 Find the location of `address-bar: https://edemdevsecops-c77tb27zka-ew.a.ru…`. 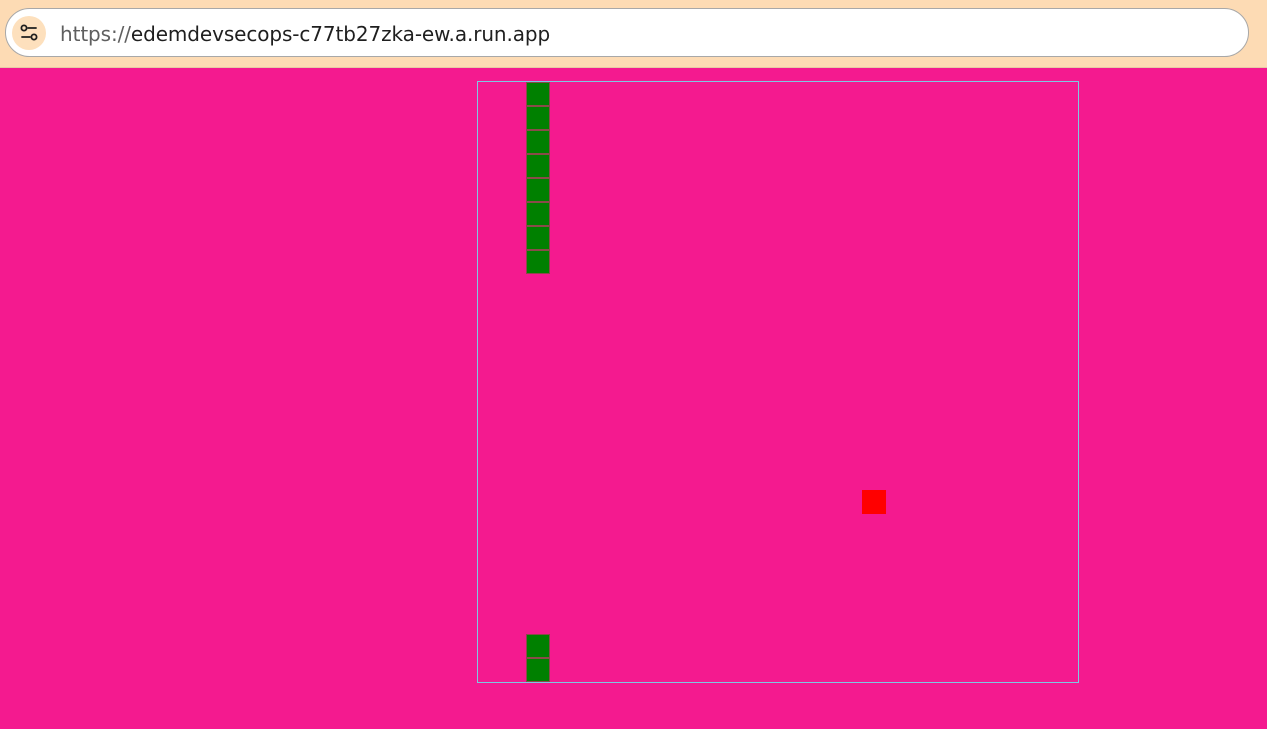

address-bar: https://edemdevsecops-c77tb27zka-ew.a.ru… is located at coordinates (627, 32).